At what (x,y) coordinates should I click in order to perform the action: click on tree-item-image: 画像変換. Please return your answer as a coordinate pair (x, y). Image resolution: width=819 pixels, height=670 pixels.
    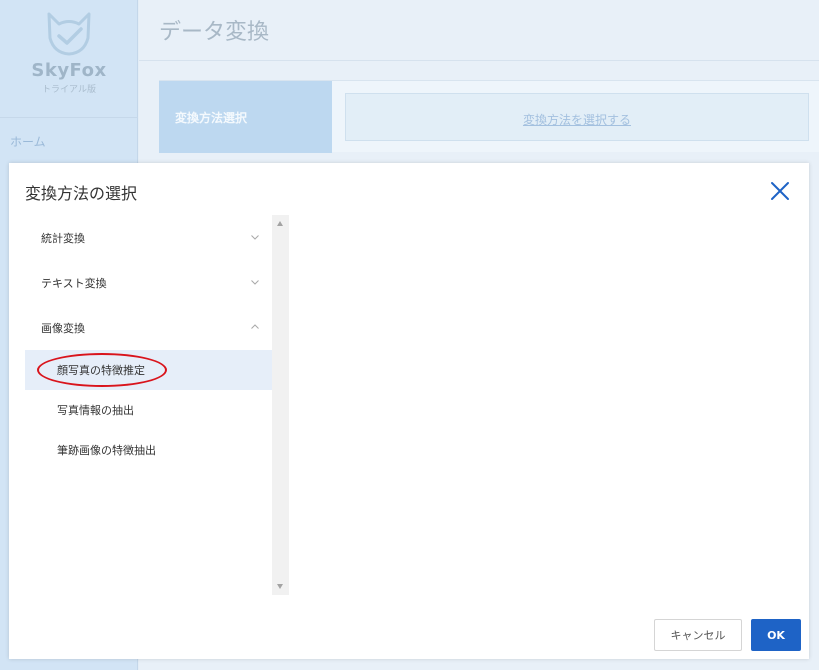
    Looking at the image, I should click on (148, 327).